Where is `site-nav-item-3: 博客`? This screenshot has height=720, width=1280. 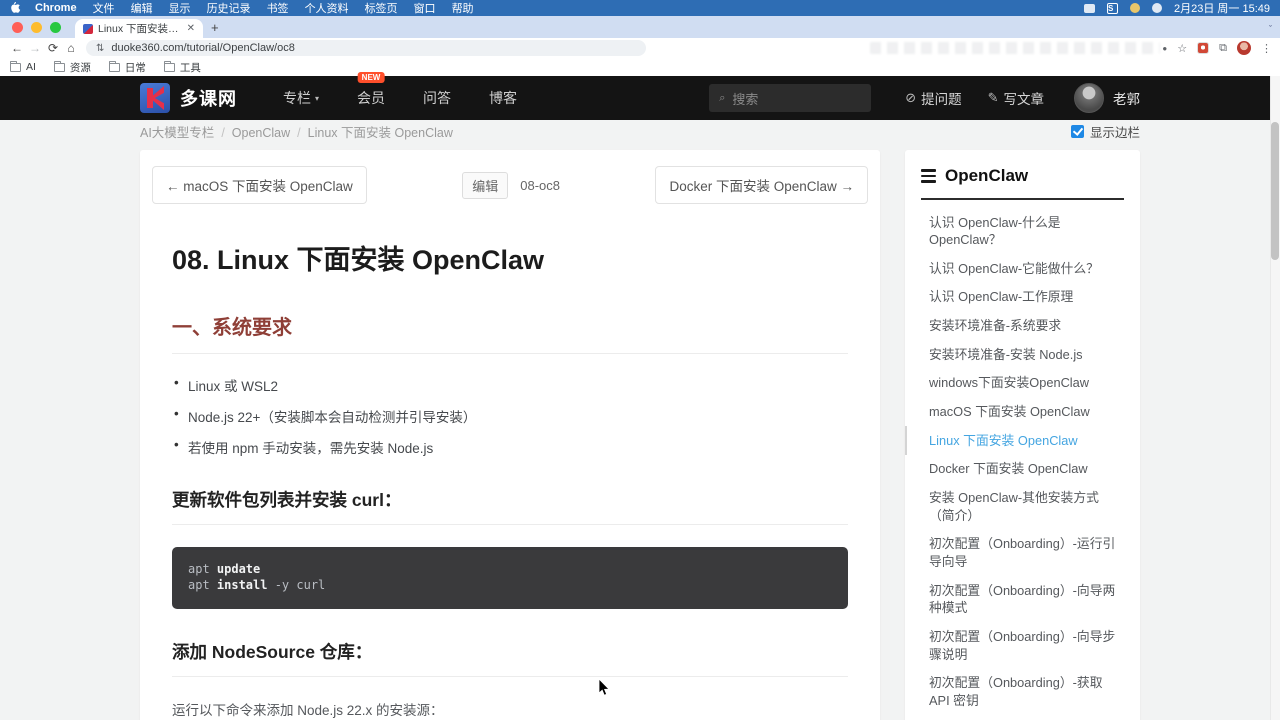
site-nav-item-3: 博客 is located at coordinates (503, 98).